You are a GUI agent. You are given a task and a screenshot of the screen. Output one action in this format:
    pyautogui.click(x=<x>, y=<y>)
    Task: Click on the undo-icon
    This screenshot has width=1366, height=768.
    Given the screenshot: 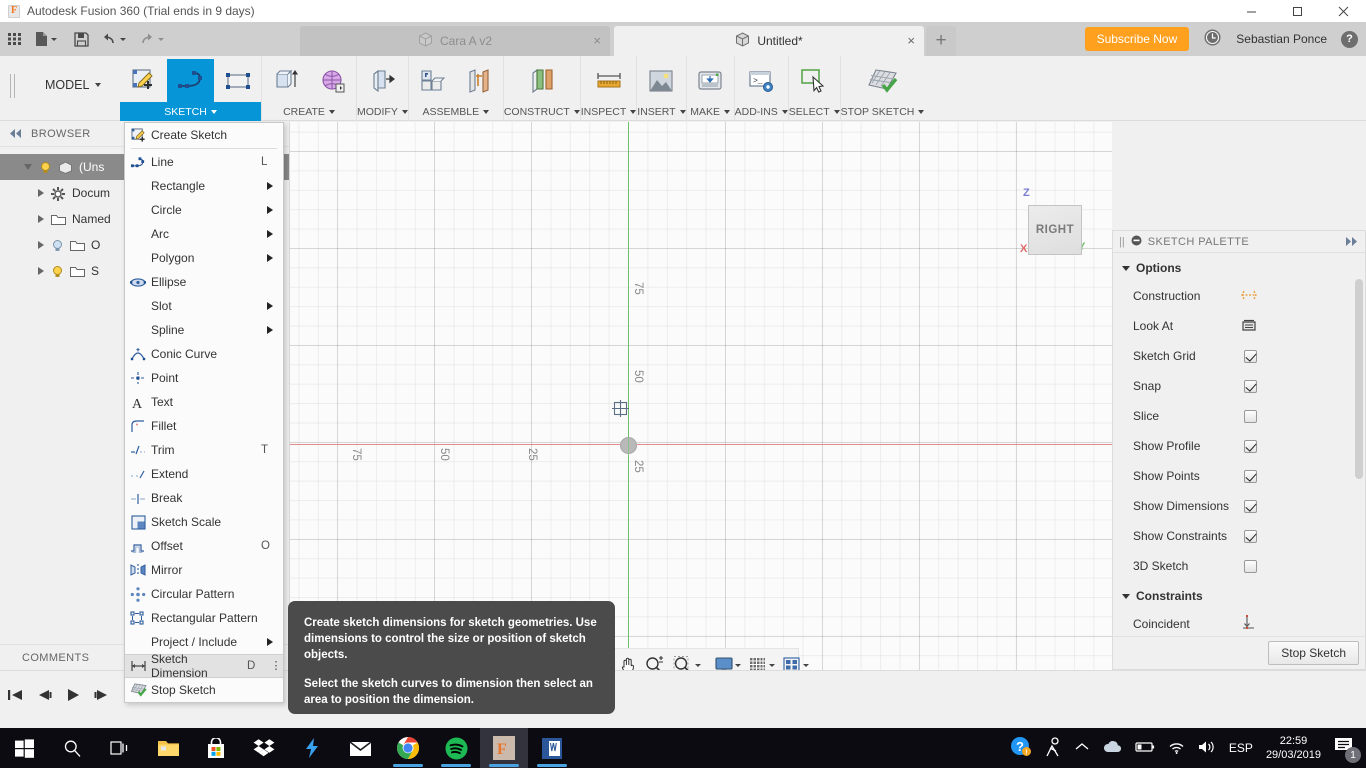 What is the action you would take?
    pyautogui.click(x=115, y=39)
    